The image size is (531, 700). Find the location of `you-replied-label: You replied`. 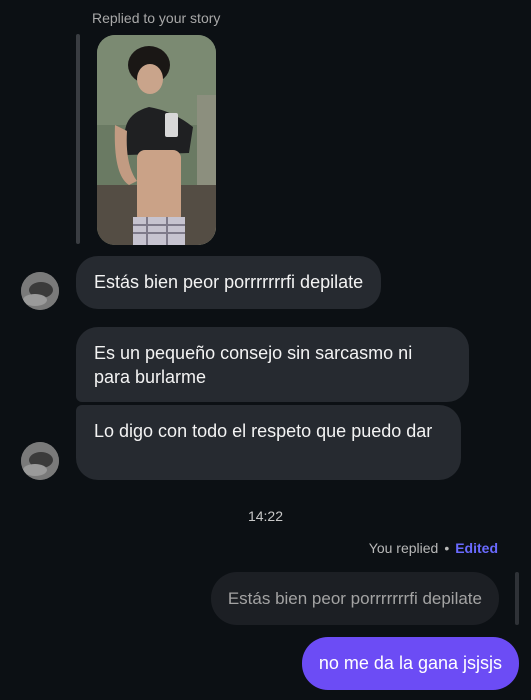

you-replied-label: You replied is located at coordinates (403, 548).